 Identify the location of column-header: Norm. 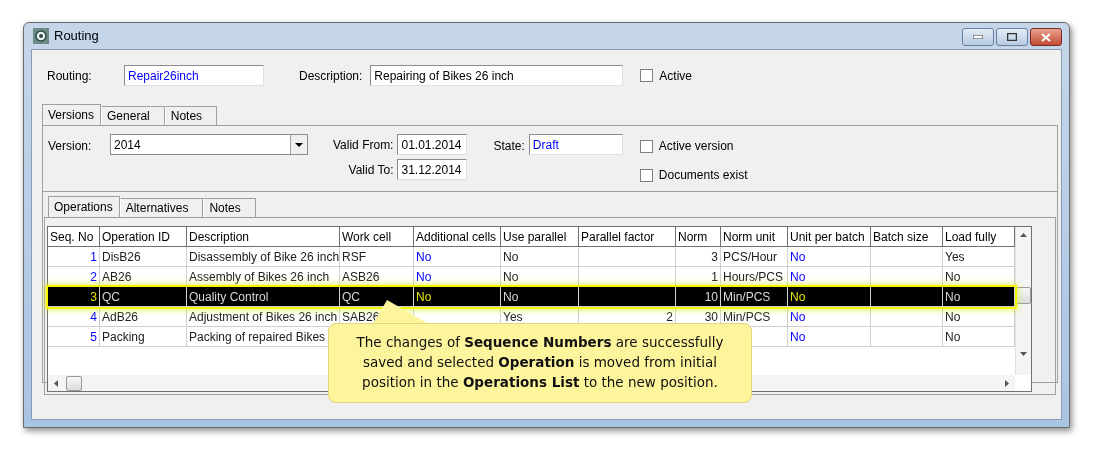
(698, 237).